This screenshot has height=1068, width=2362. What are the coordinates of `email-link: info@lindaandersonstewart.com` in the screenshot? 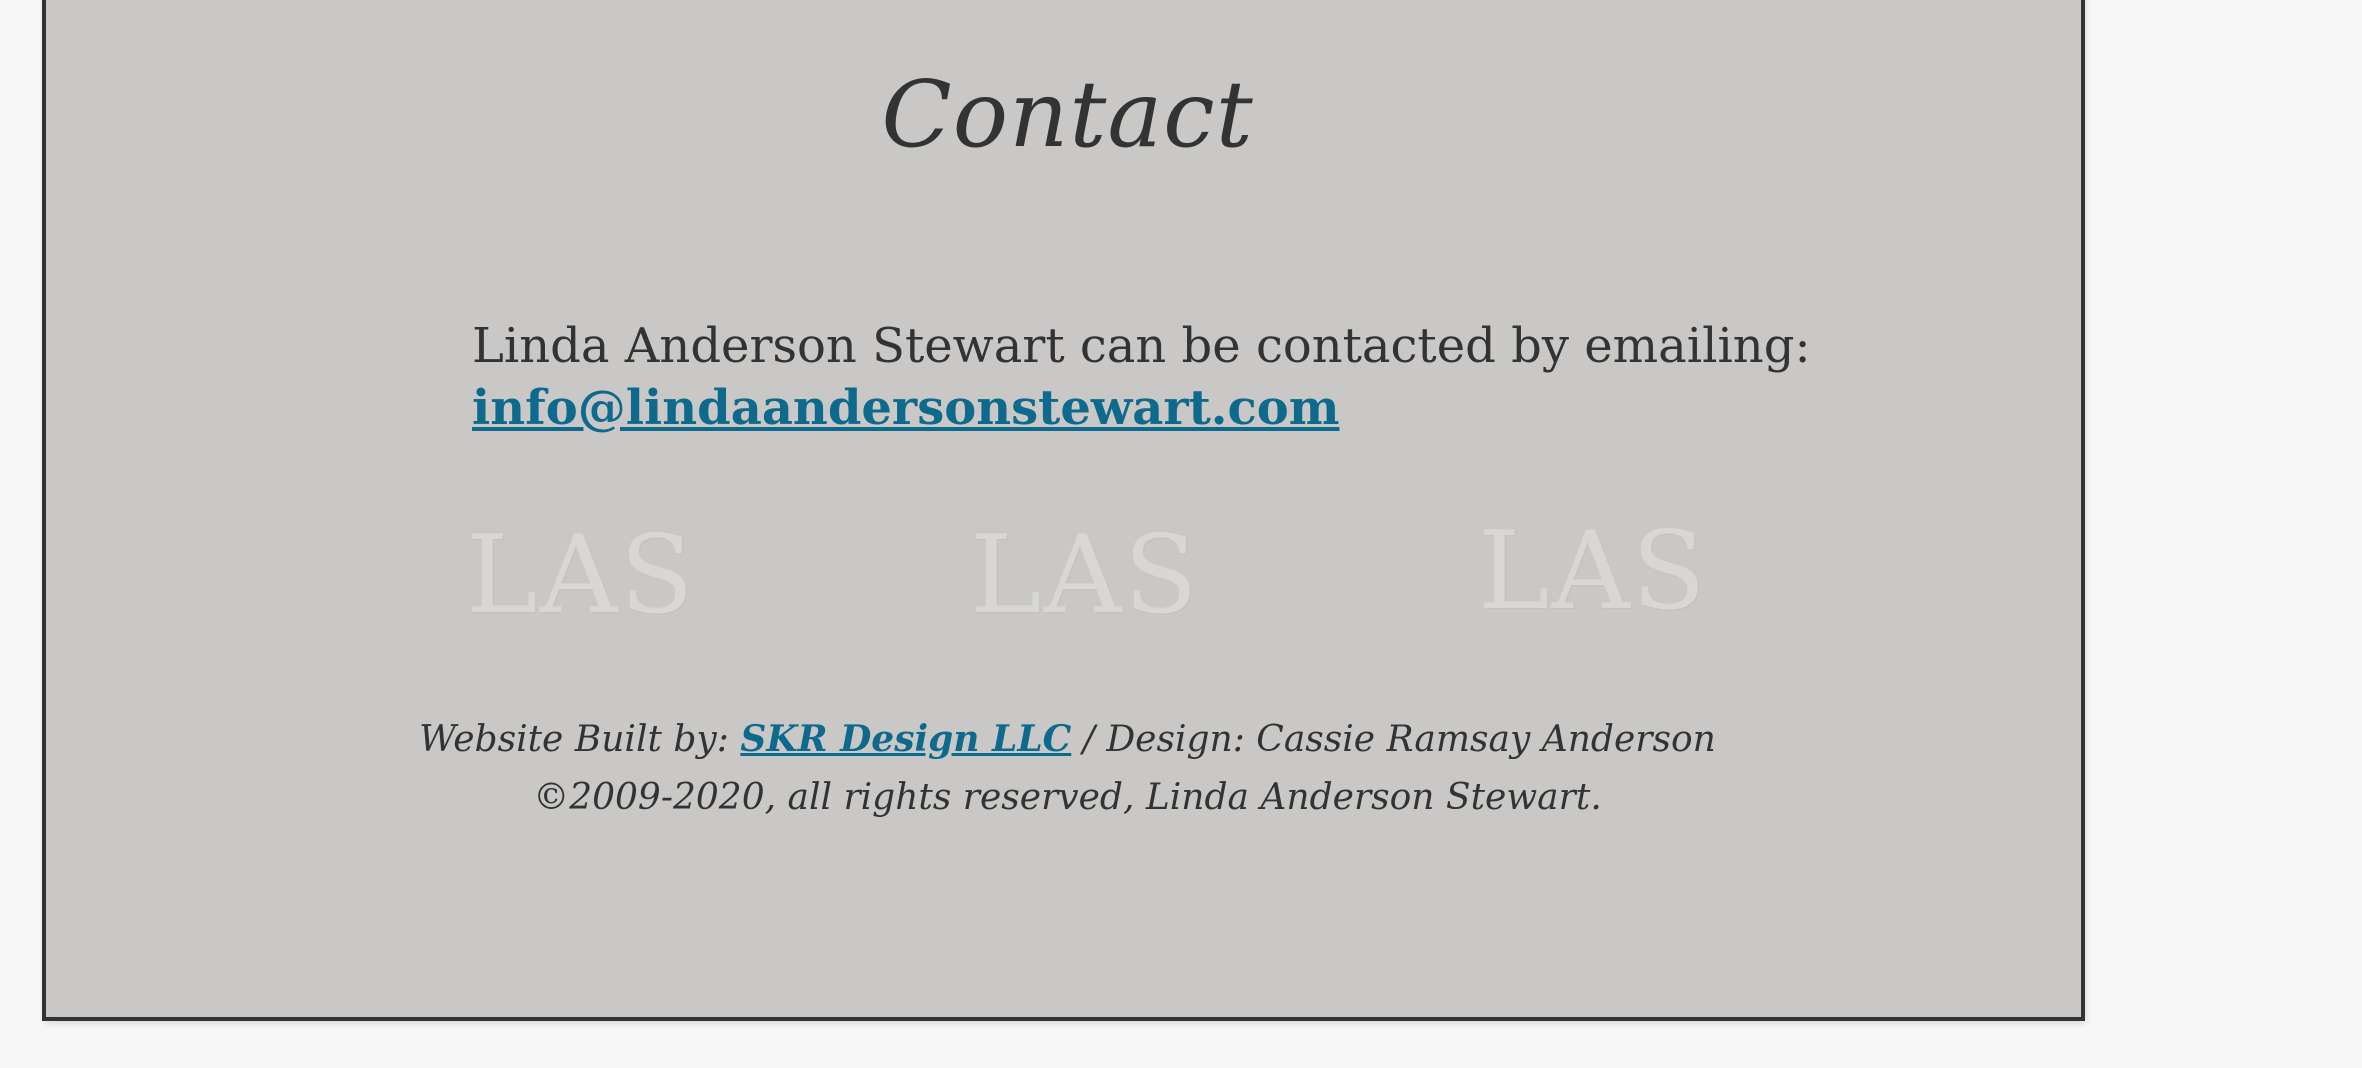 It's located at (906, 408).